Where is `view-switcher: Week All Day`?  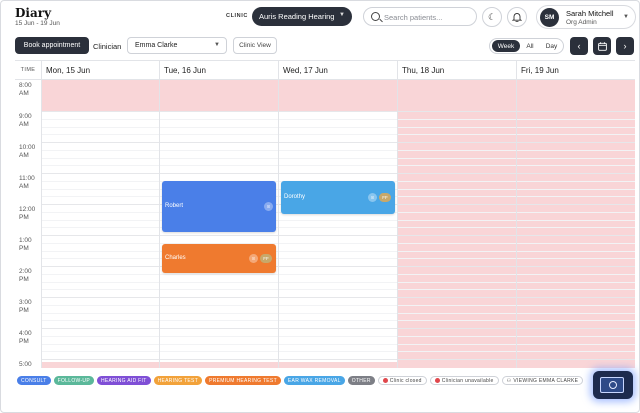
view-switcher: Week All Day is located at coordinates (526, 46).